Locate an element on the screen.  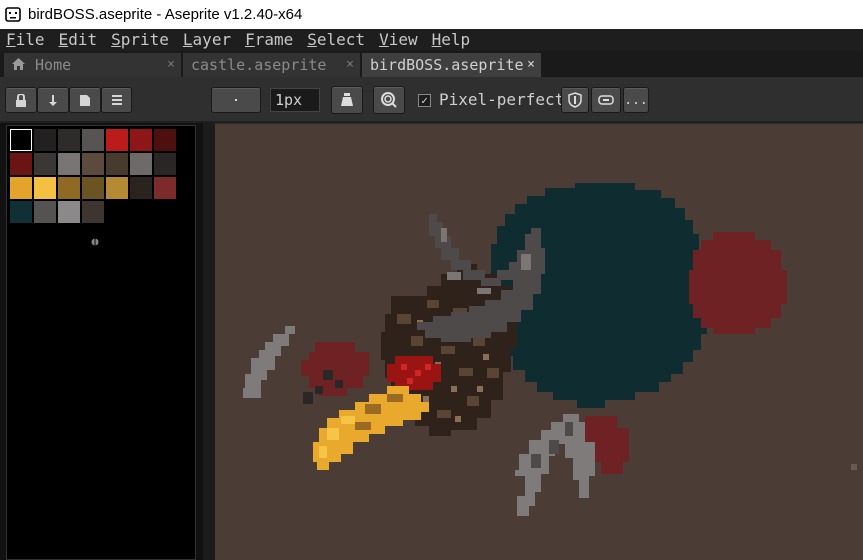
tab-home: Home × is located at coordinates (93, 65).